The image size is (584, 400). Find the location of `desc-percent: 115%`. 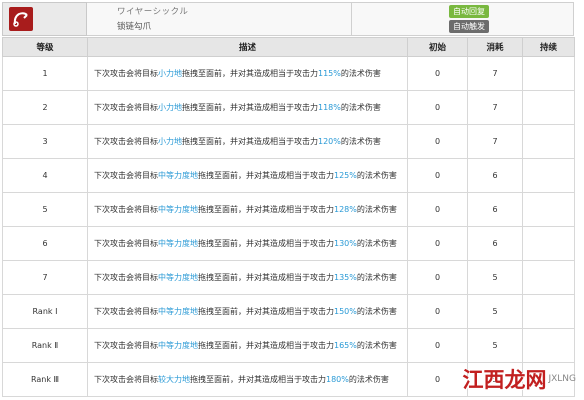

desc-percent: 115% is located at coordinates (329, 73).